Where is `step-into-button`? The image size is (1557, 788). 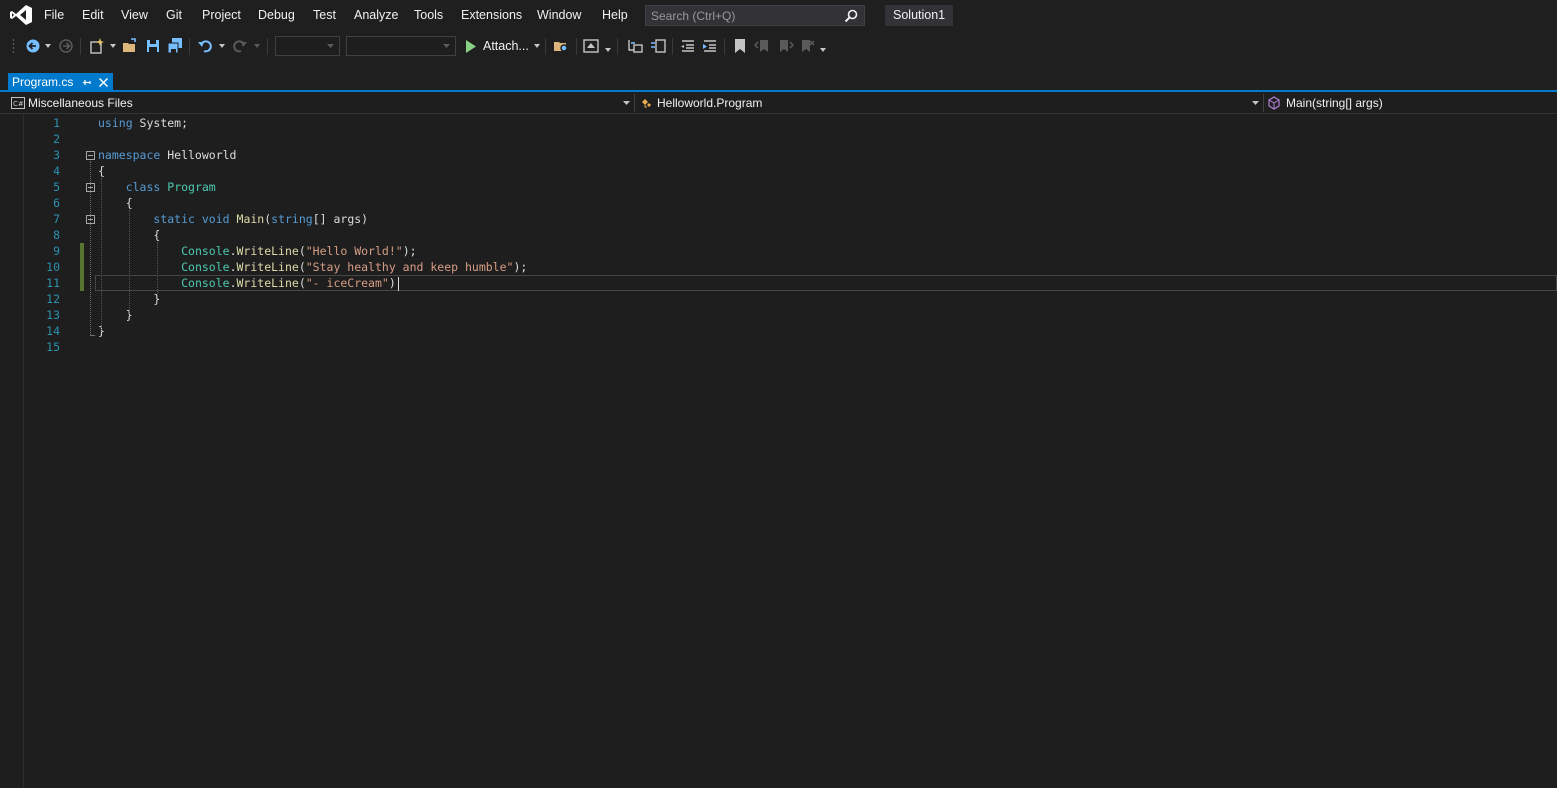 step-into-button is located at coordinates (635, 46).